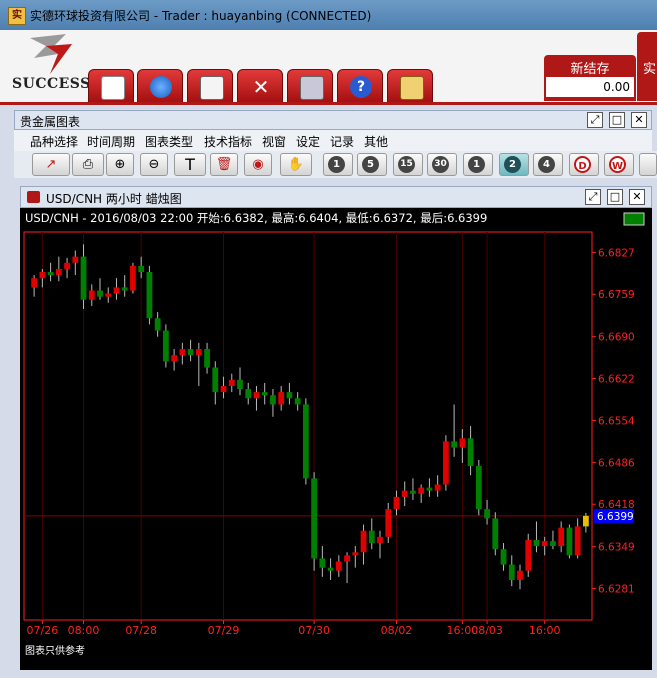  What do you see at coordinates (615, 197) in the screenshot?
I see `chart-maximize-icon: □` at bounding box center [615, 197].